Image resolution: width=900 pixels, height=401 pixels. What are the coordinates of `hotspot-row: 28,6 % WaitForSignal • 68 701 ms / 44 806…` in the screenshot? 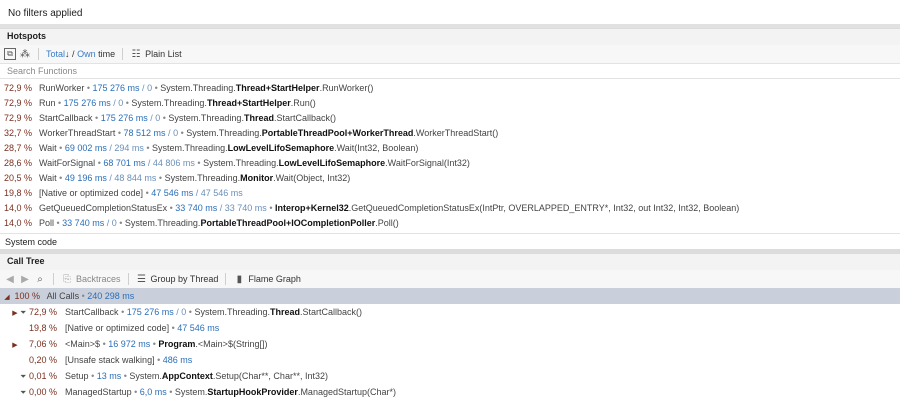 It's located at (450, 163).